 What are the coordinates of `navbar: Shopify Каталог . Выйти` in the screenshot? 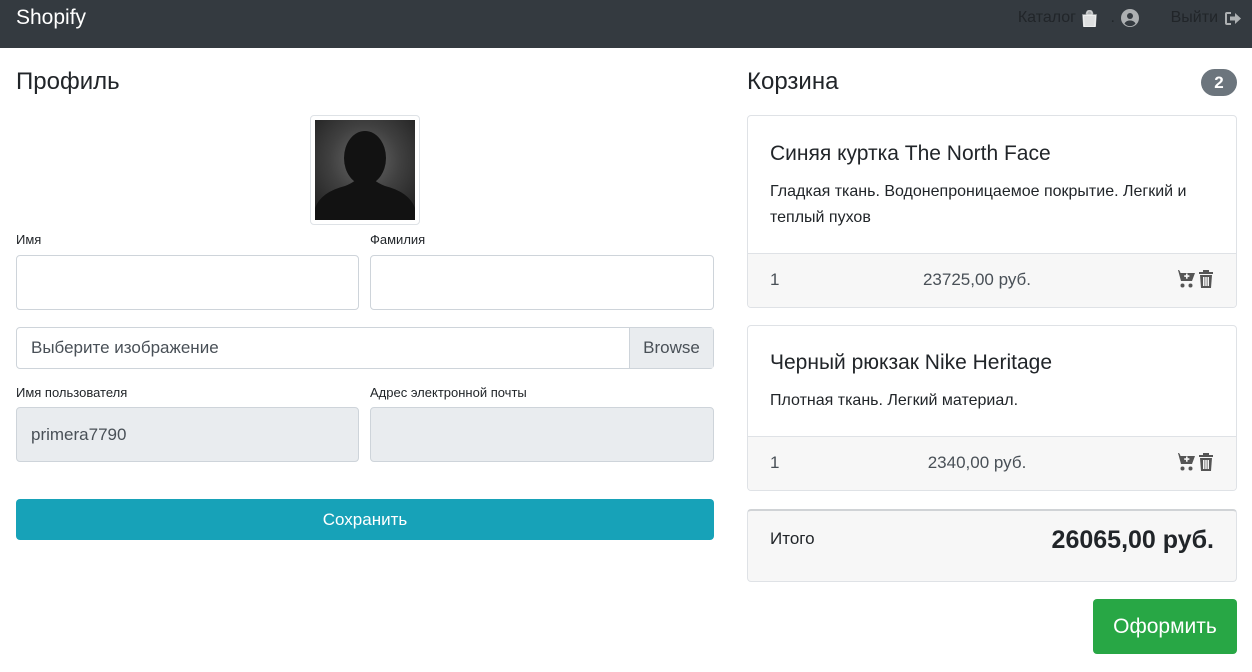 It's located at (626, 24).